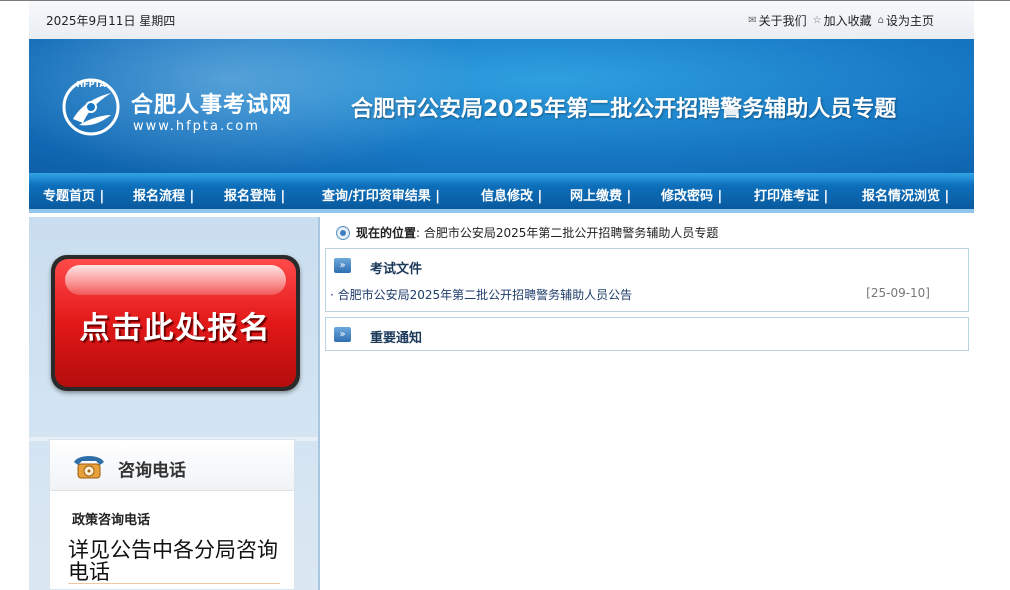 The width and height of the screenshot is (1010, 590). I want to click on register-button: 点击此处报名, so click(175, 323).